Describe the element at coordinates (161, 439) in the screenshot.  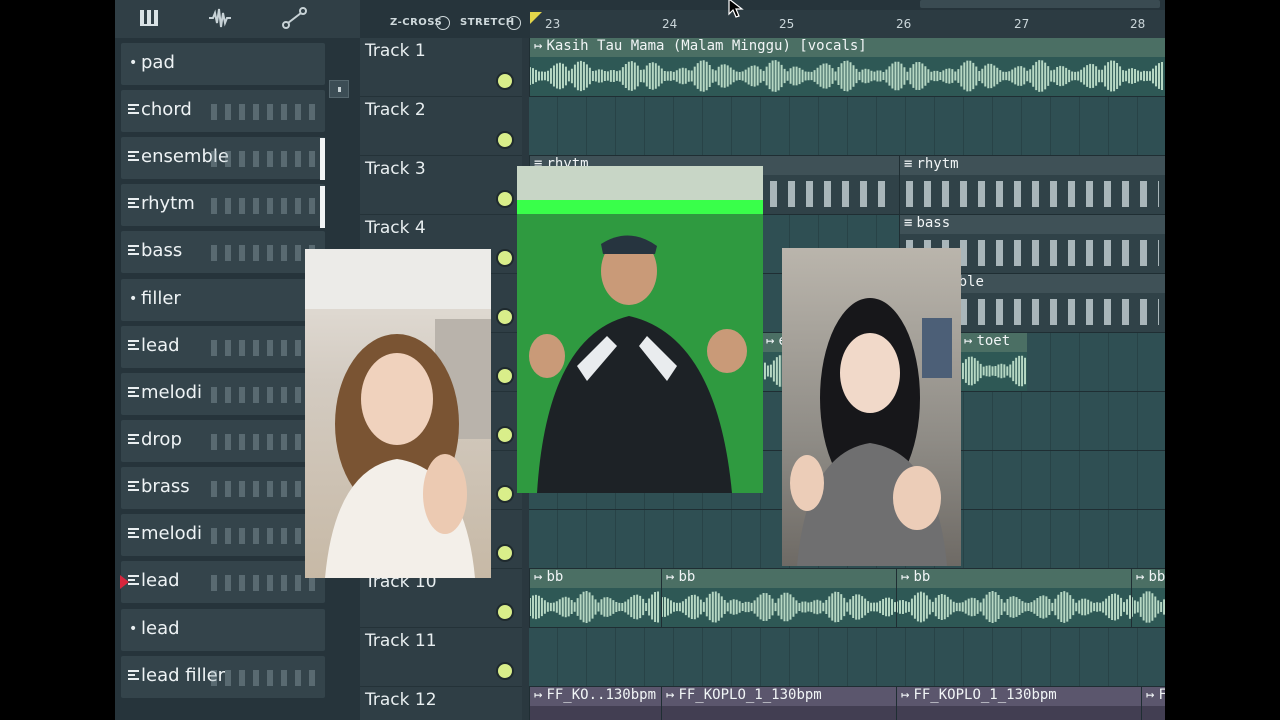
I see `pattern-label: drop` at that location.